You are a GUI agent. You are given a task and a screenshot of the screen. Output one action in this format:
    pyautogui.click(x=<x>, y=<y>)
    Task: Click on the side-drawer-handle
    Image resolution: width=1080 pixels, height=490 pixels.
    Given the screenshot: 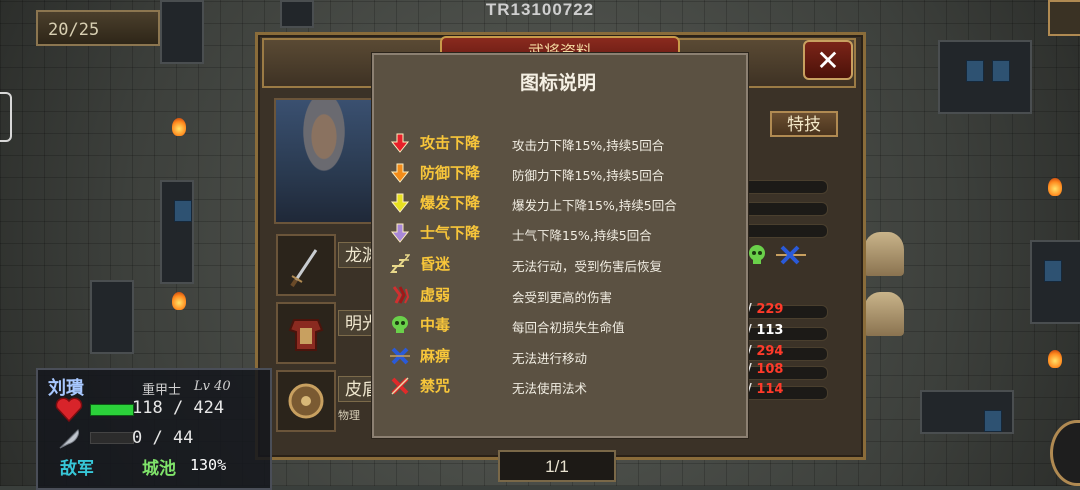 What is the action you would take?
    pyautogui.click(x=6, y=117)
    